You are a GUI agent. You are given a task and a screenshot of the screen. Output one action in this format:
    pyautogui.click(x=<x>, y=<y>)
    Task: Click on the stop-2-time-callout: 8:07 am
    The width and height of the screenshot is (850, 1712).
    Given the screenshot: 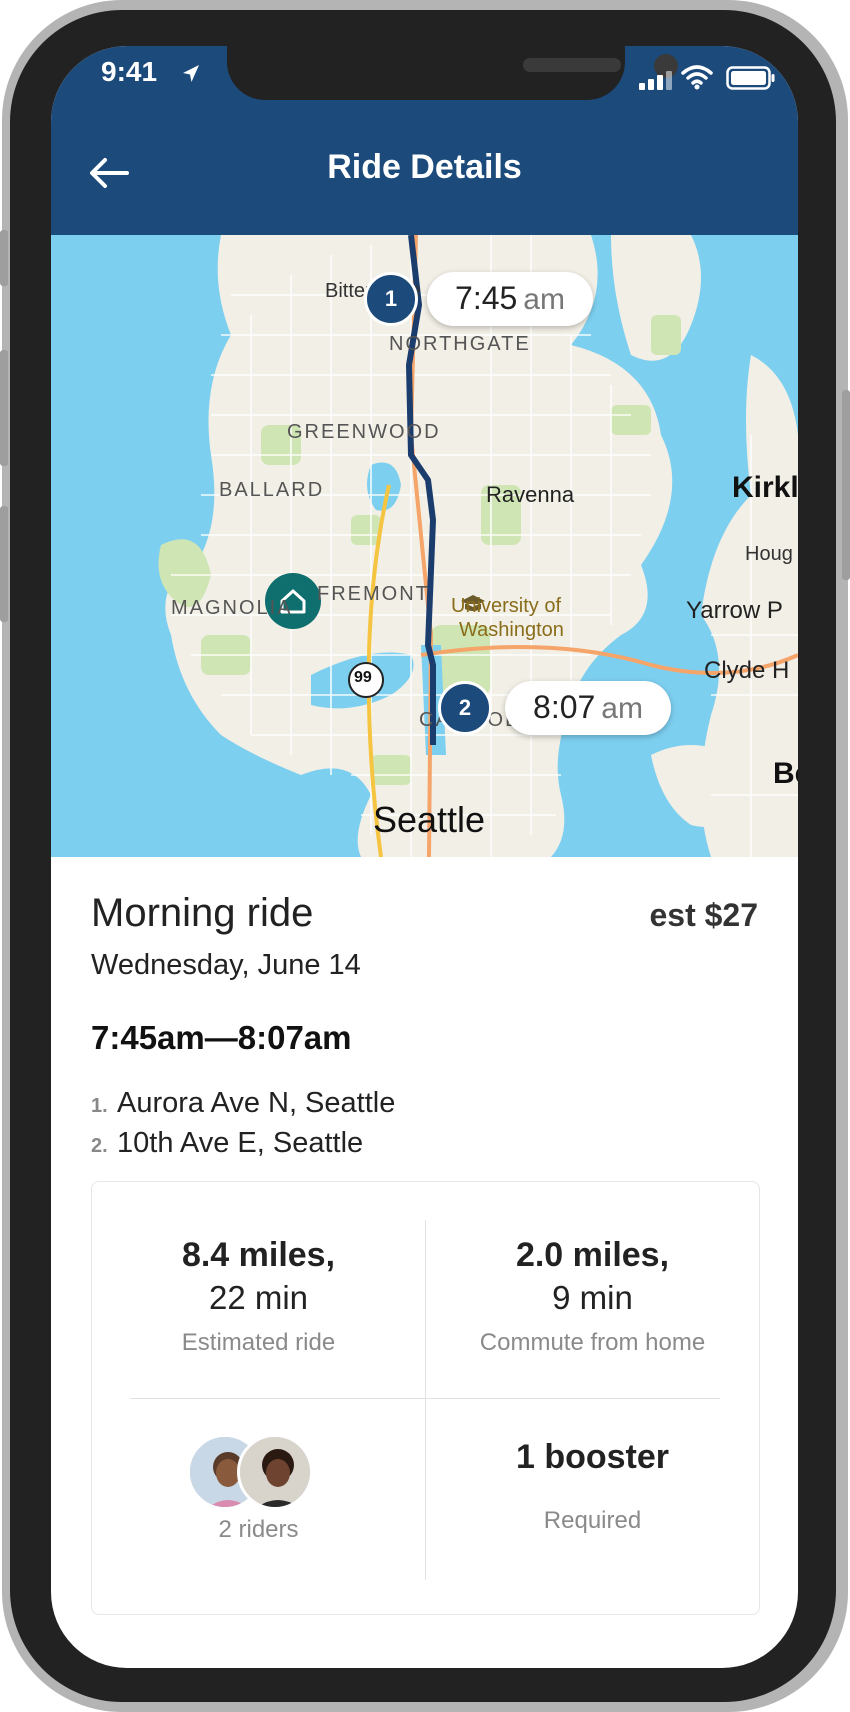 What is the action you would take?
    pyautogui.click(x=588, y=708)
    